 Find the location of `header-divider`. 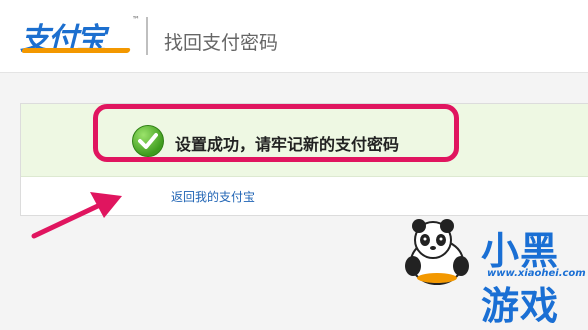

header-divider is located at coordinates (147, 36).